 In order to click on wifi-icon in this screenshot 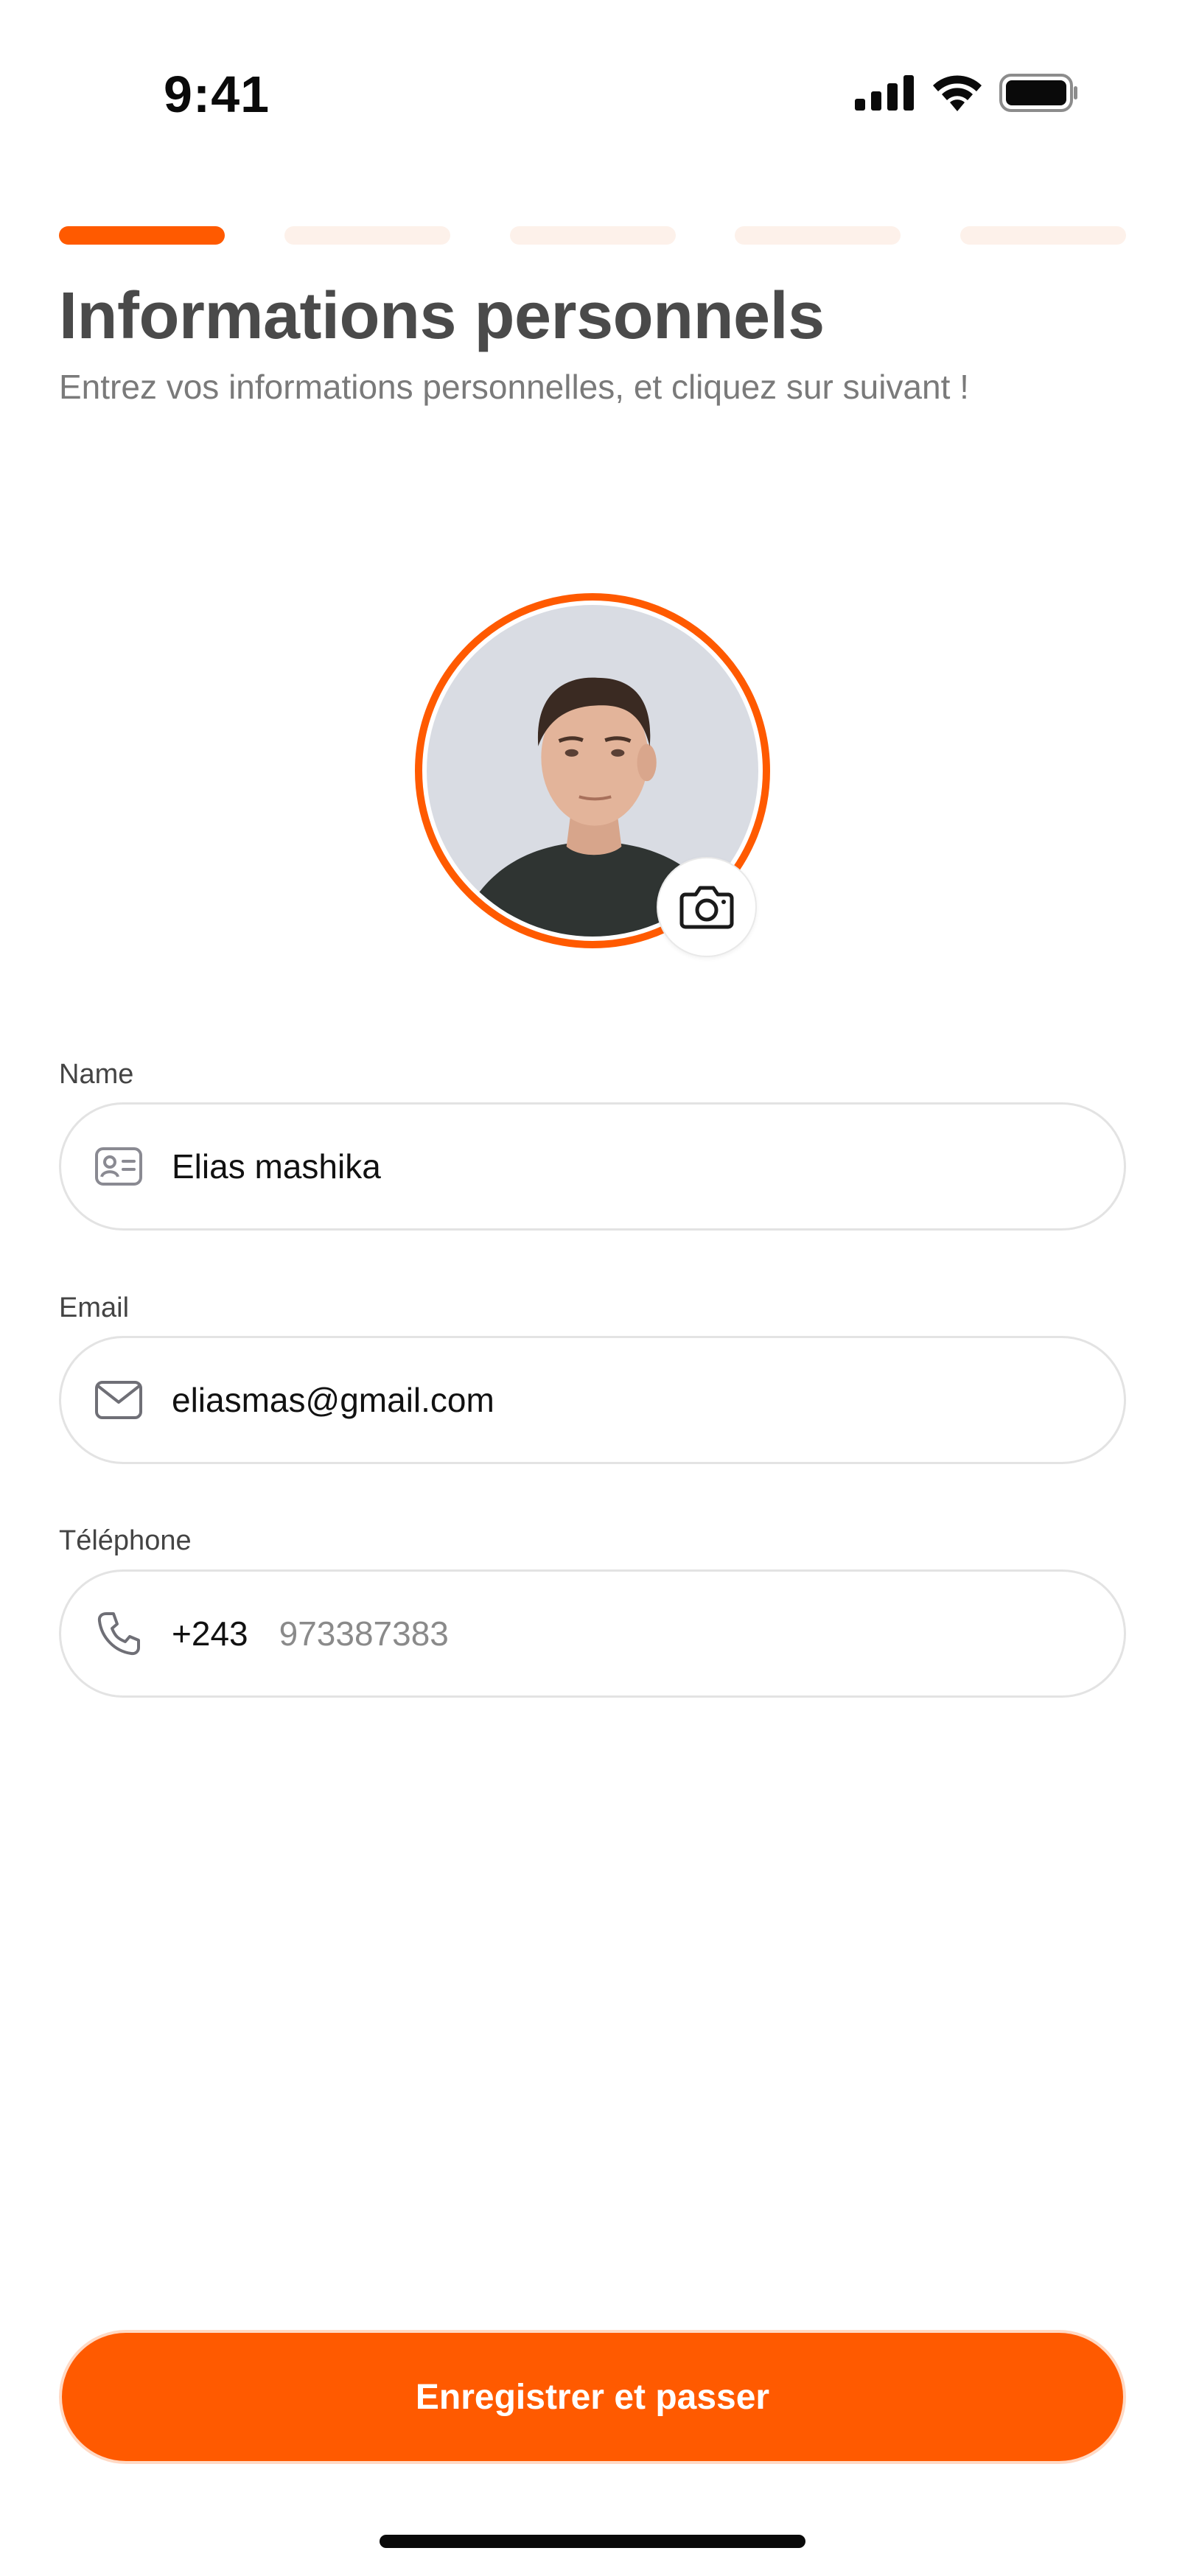, I will do `click(957, 93)`.